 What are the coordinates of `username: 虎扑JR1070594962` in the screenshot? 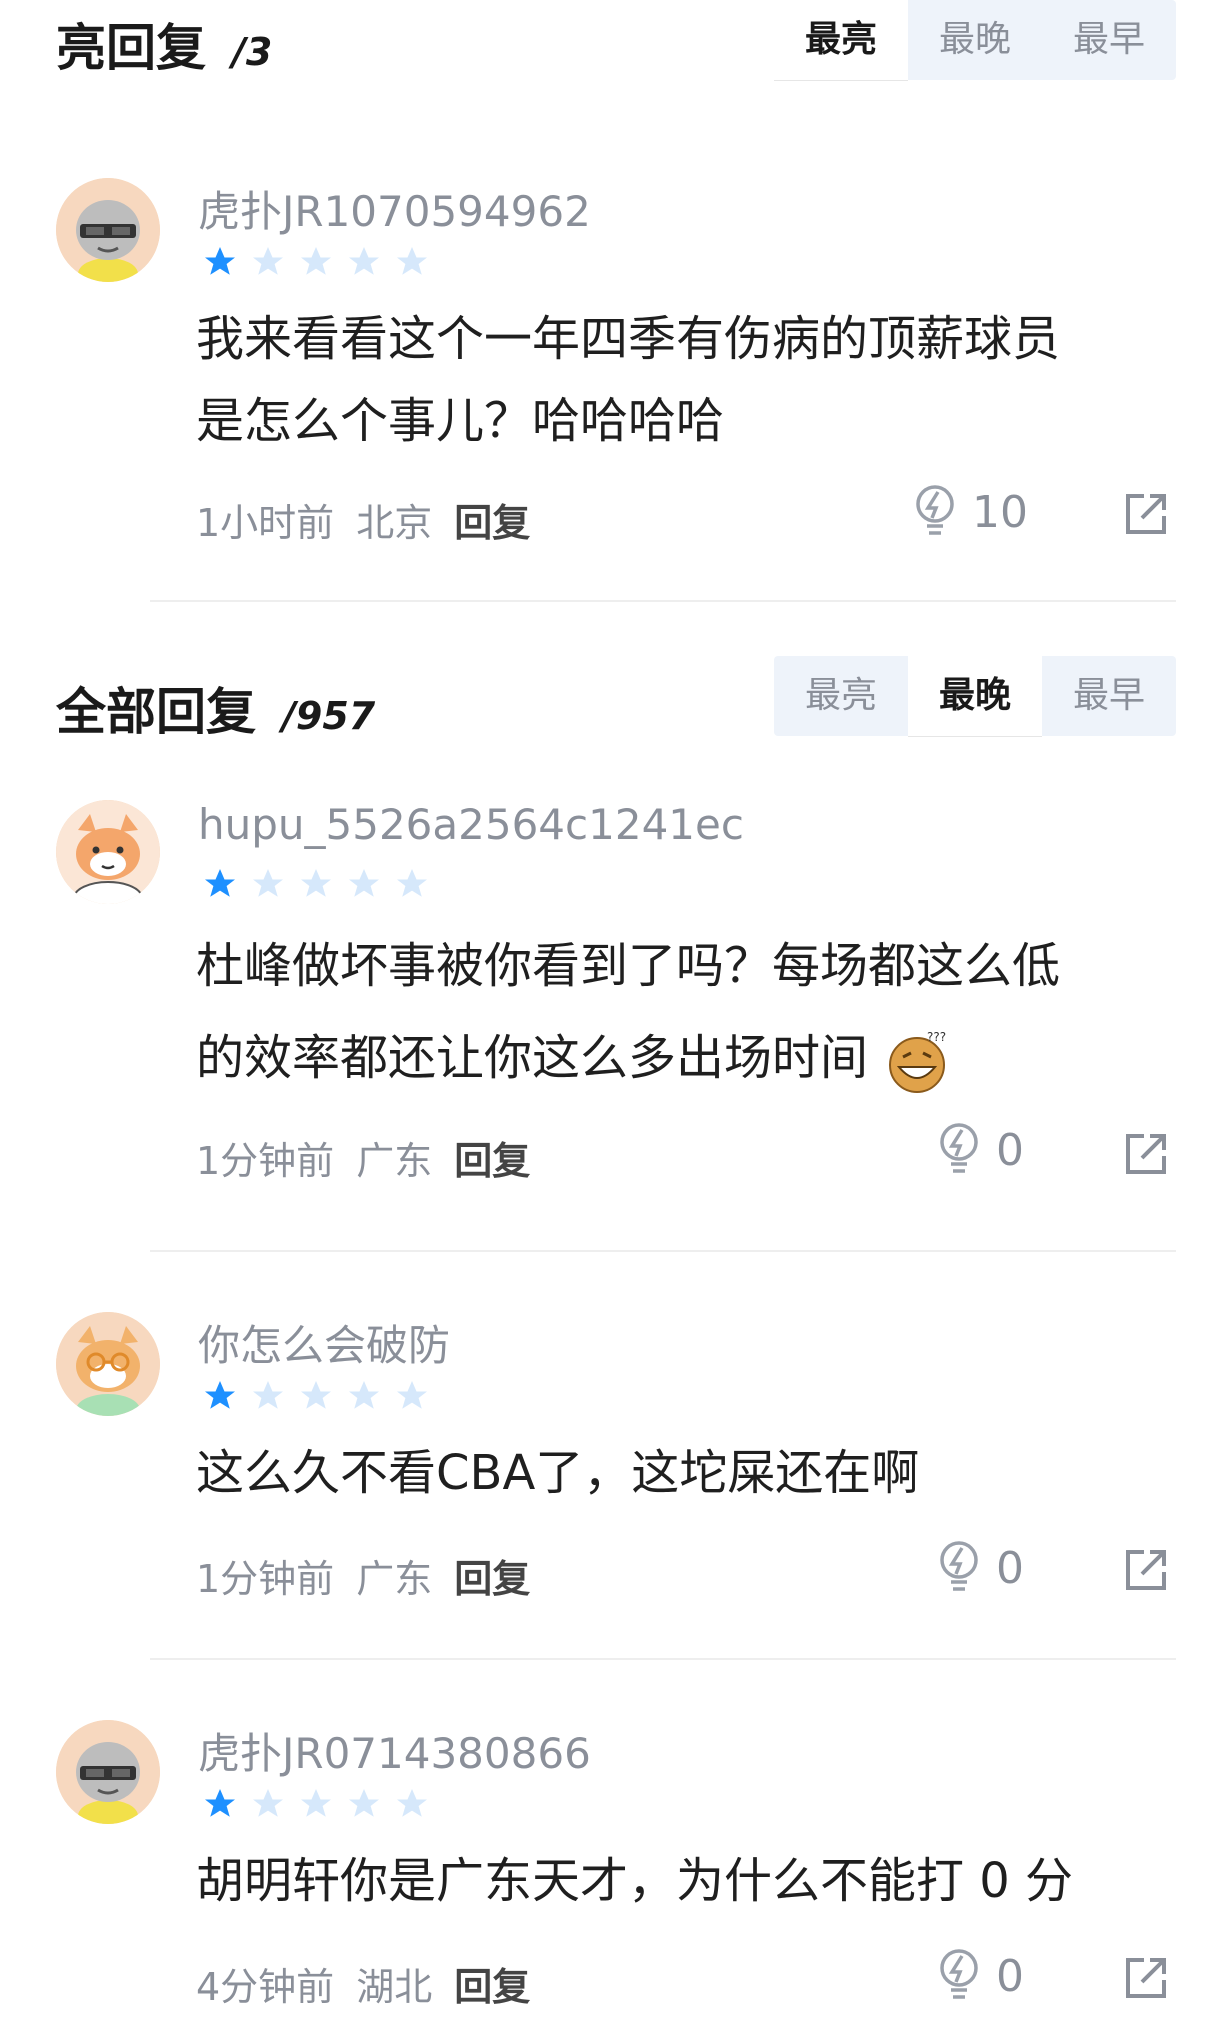 It's located at (394, 208).